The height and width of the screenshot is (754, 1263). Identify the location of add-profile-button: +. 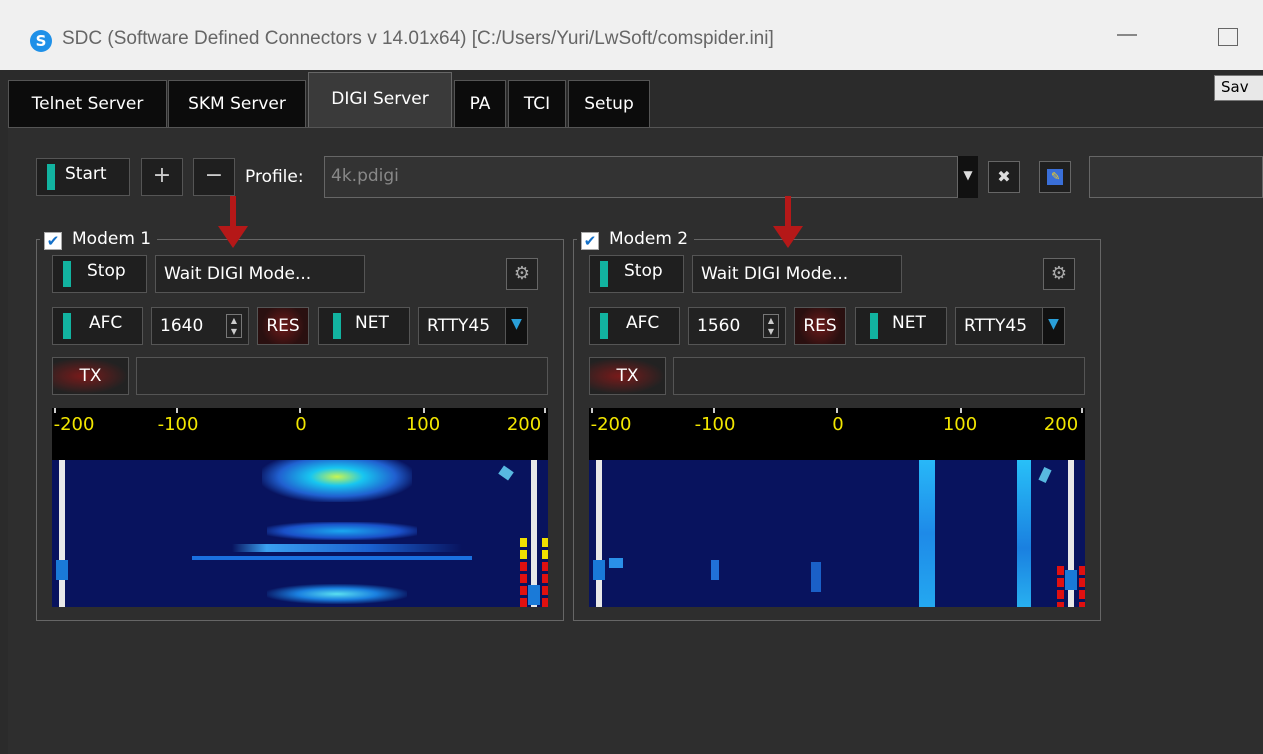
(162, 177).